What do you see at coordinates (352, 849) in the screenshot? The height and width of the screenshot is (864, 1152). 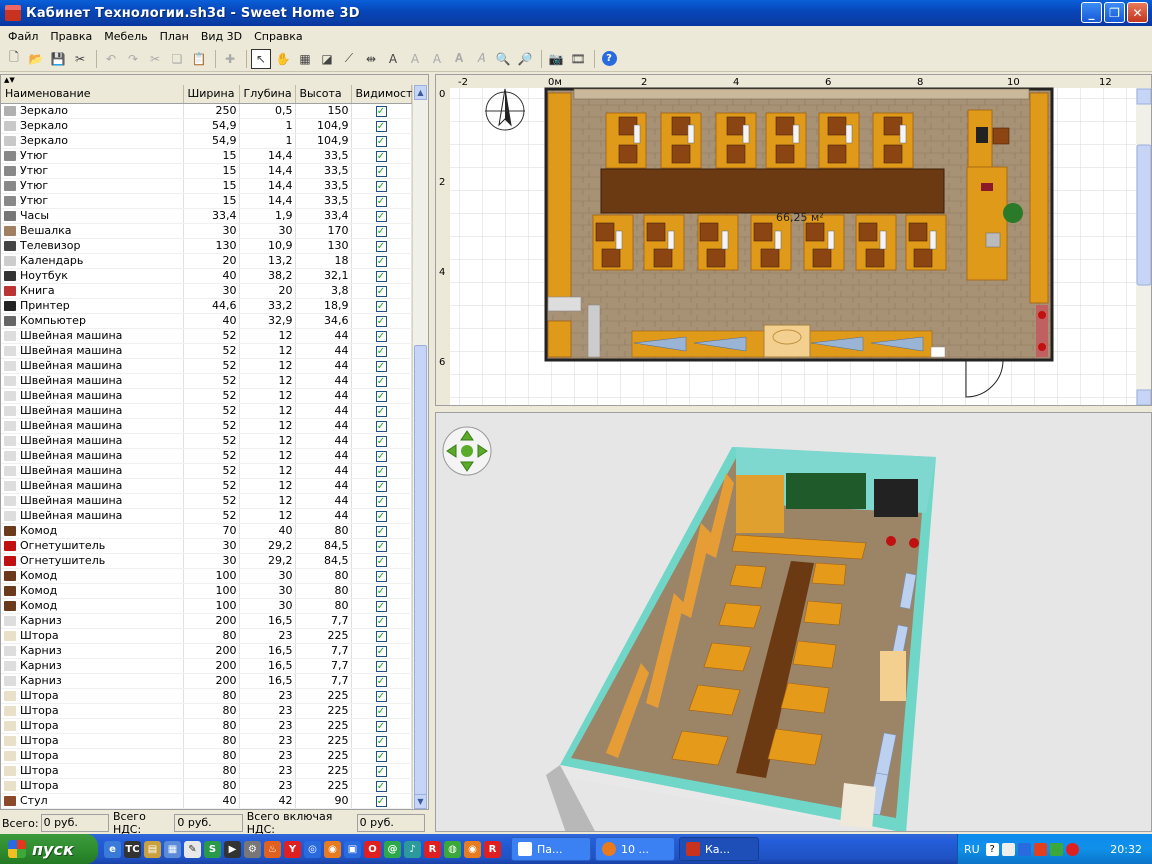 I see `app-icon: ▣` at bounding box center [352, 849].